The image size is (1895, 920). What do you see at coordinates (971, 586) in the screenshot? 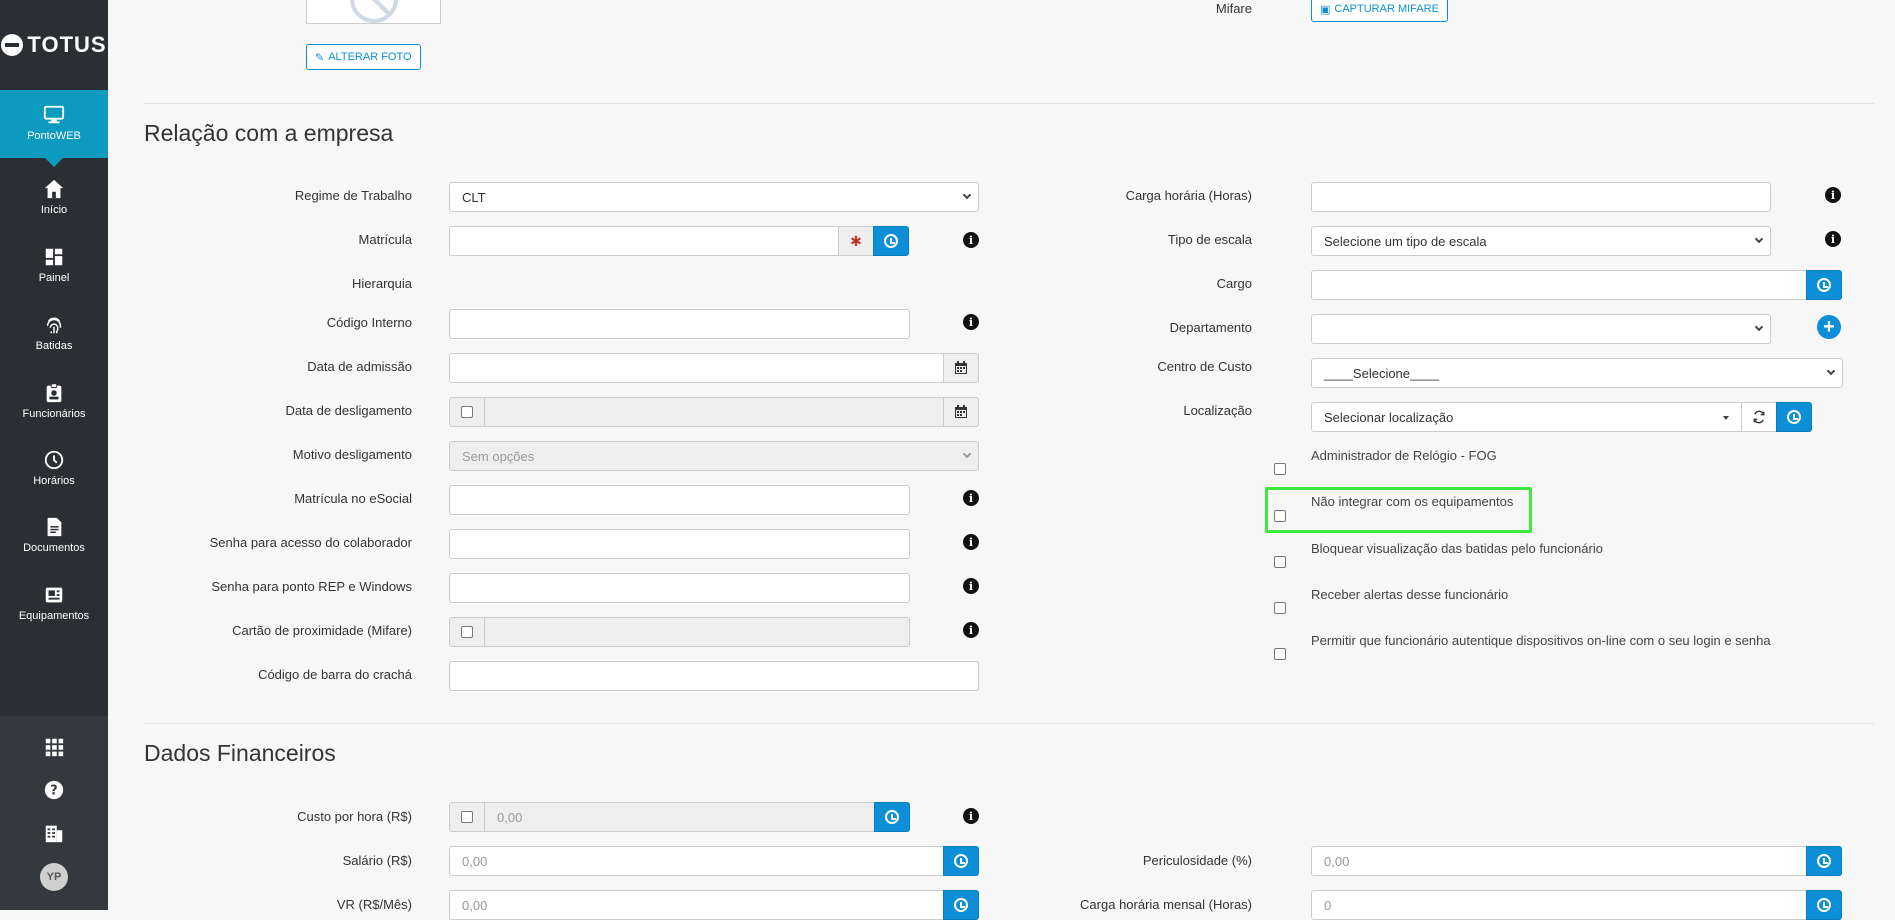
I see `senha-rep-info-icon: i` at bounding box center [971, 586].